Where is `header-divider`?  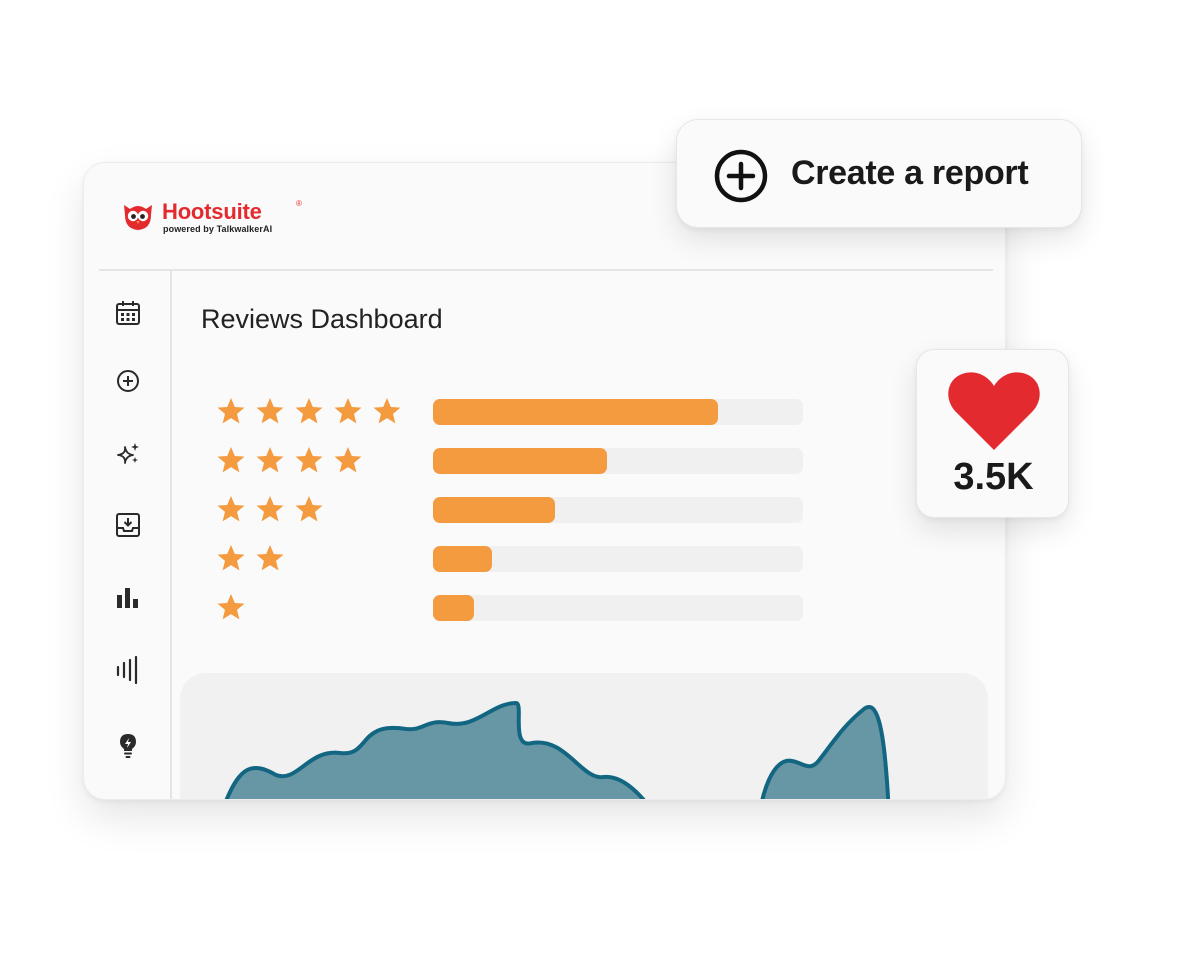
header-divider is located at coordinates (546, 270).